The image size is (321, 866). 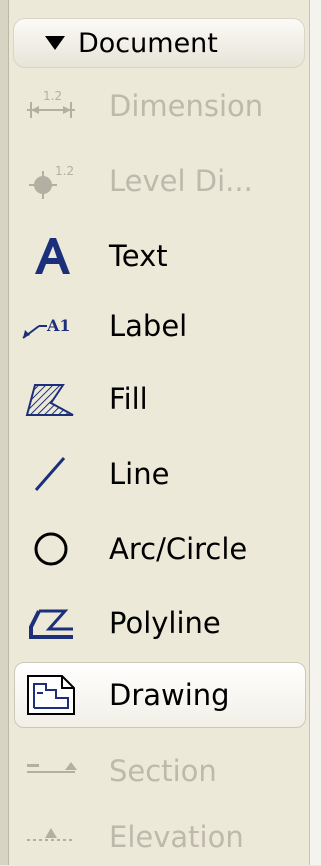 I want to click on tool-section: Section, so click(x=160, y=771).